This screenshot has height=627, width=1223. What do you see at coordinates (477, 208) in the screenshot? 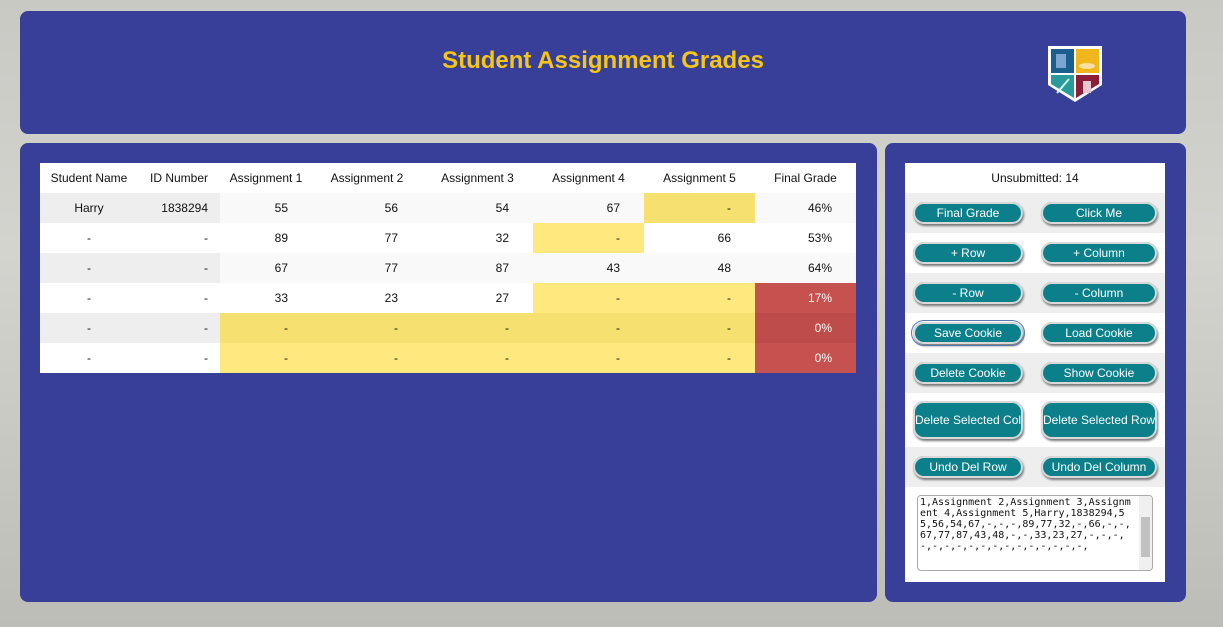
I see `assignment-cell: 54` at bounding box center [477, 208].